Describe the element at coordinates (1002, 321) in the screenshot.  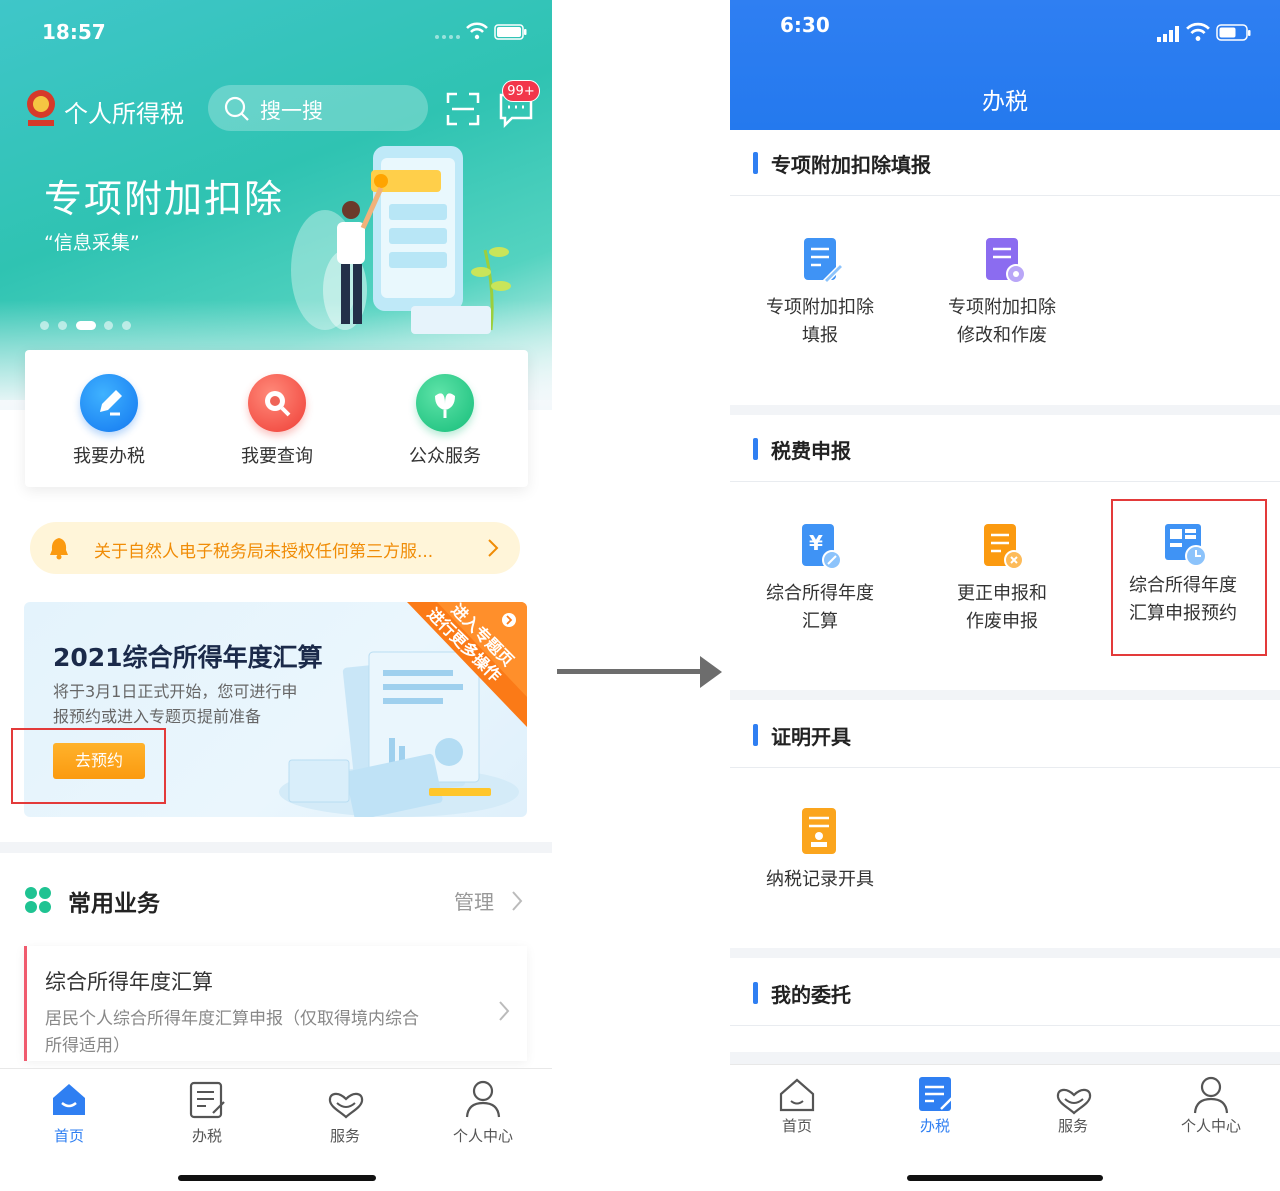
I see `function-label: 专项附加扣除 修改和作废` at that location.